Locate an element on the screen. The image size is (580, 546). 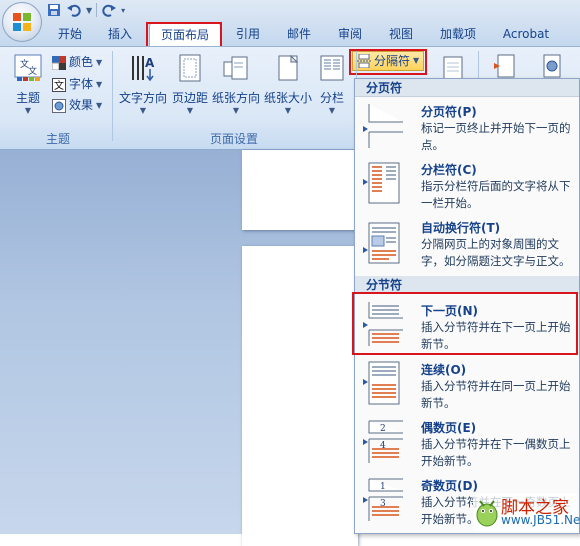
effects-icon is located at coordinates (59, 105).